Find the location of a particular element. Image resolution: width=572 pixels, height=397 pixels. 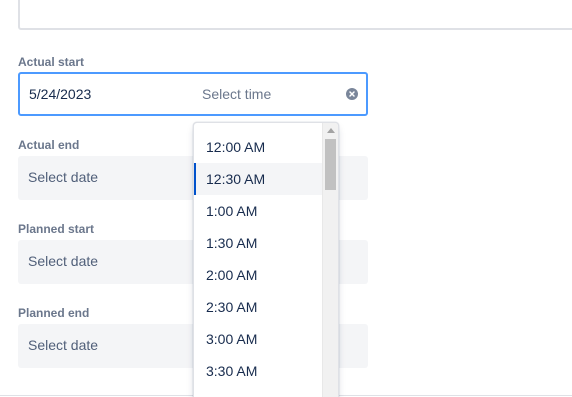

time-option: 2:00 AM is located at coordinates (258, 275).